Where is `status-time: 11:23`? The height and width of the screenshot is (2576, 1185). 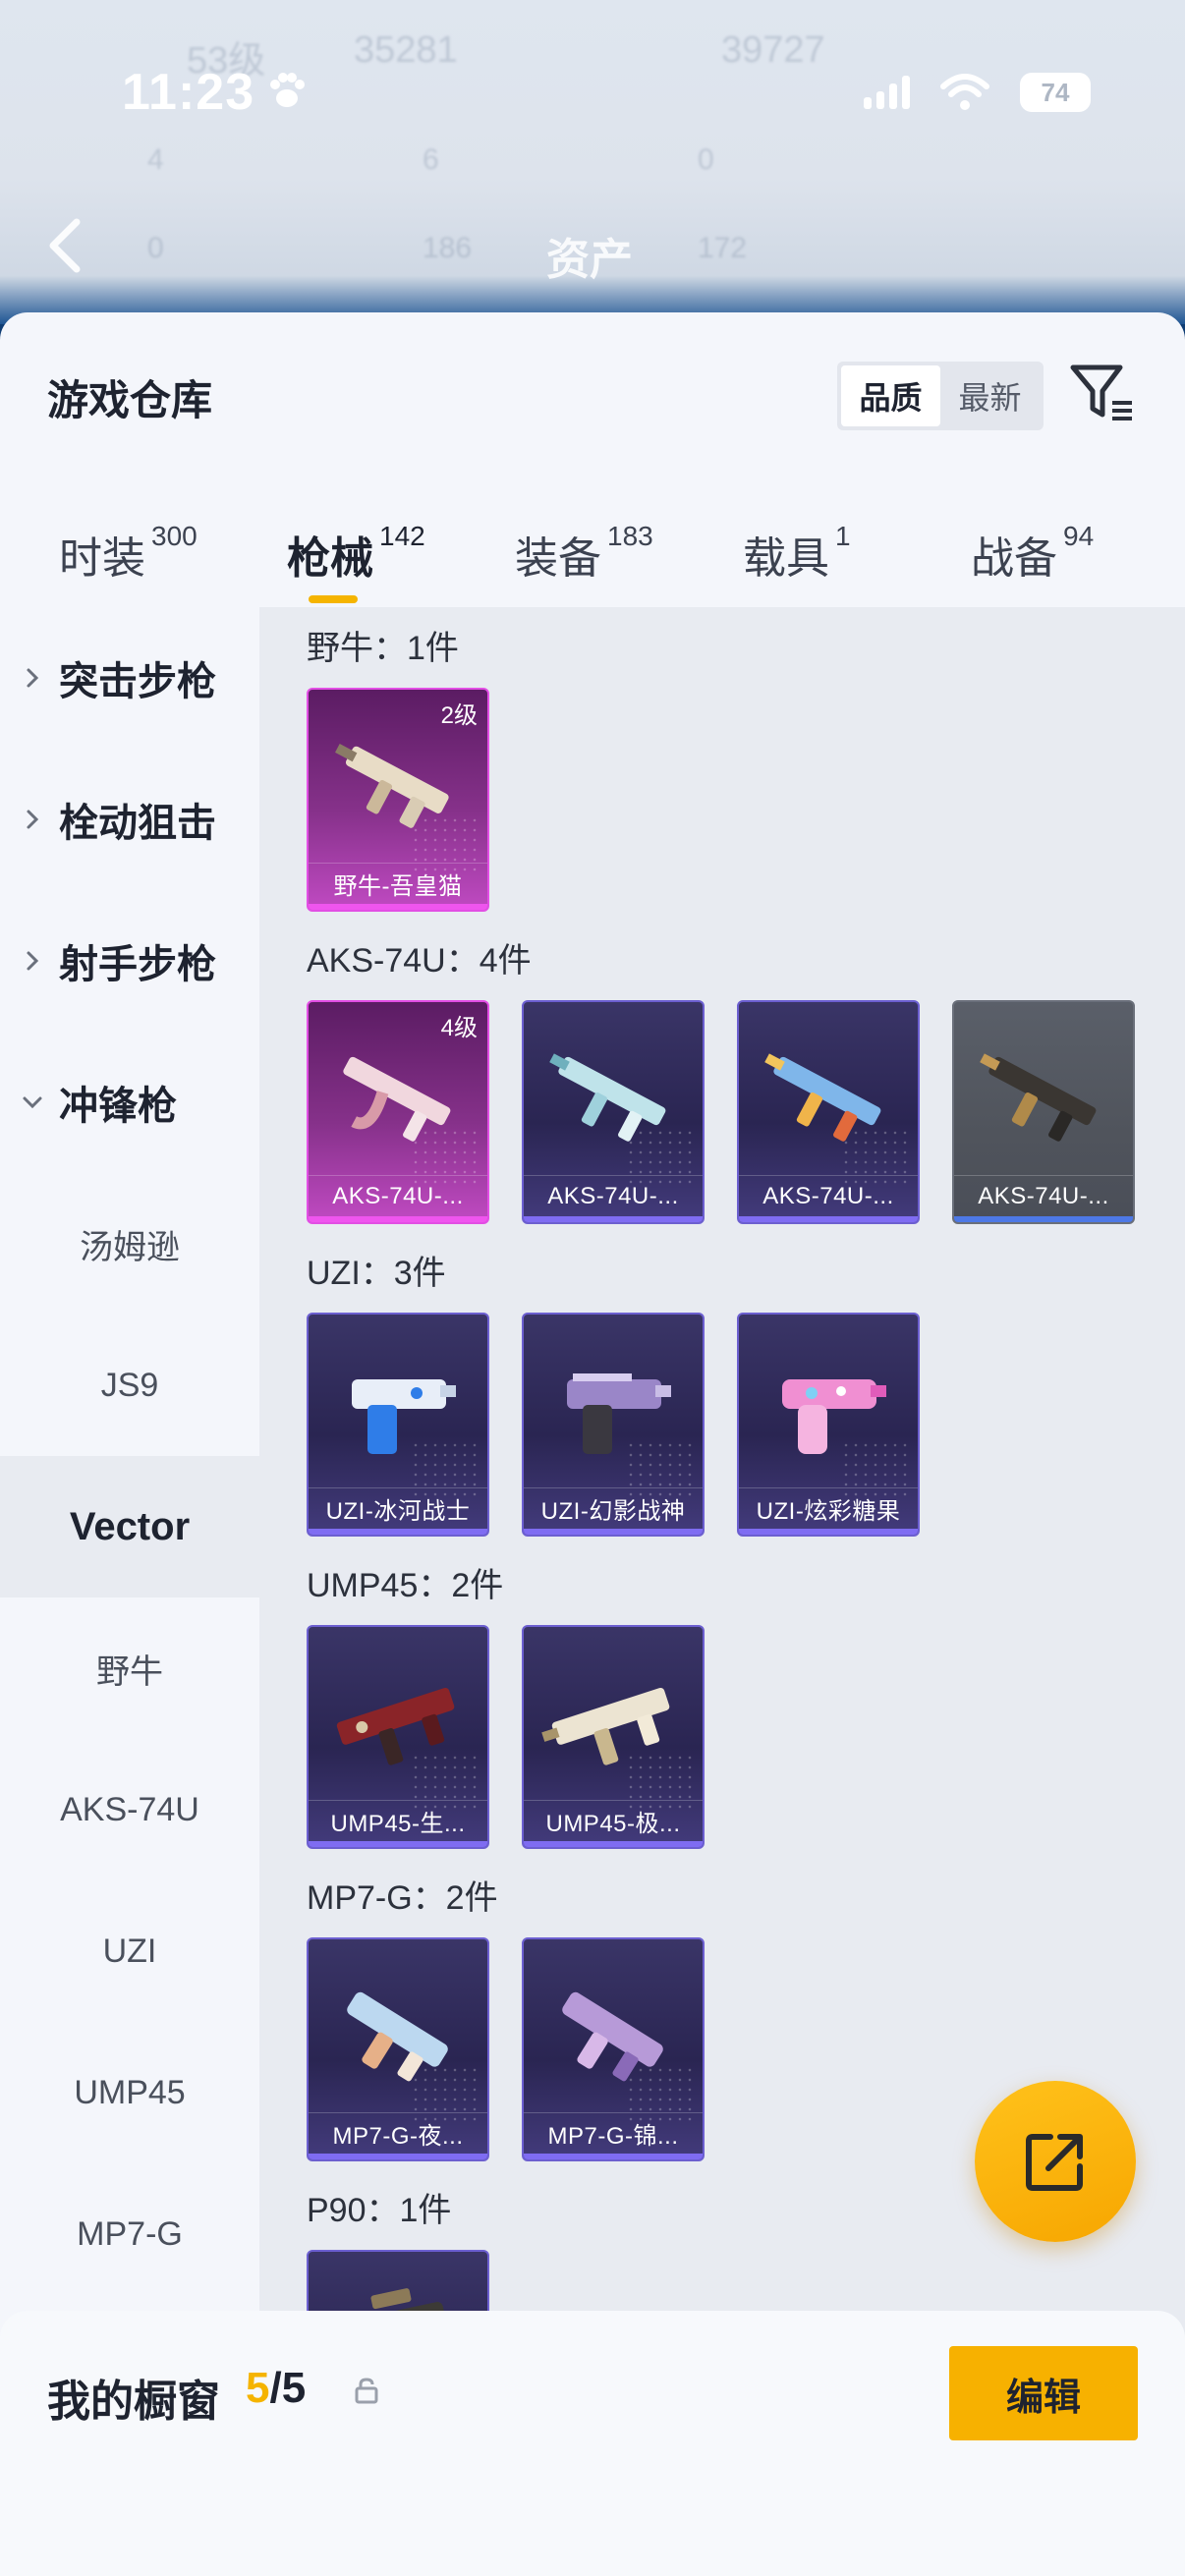 status-time: 11:23 is located at coordinates (189, 92).